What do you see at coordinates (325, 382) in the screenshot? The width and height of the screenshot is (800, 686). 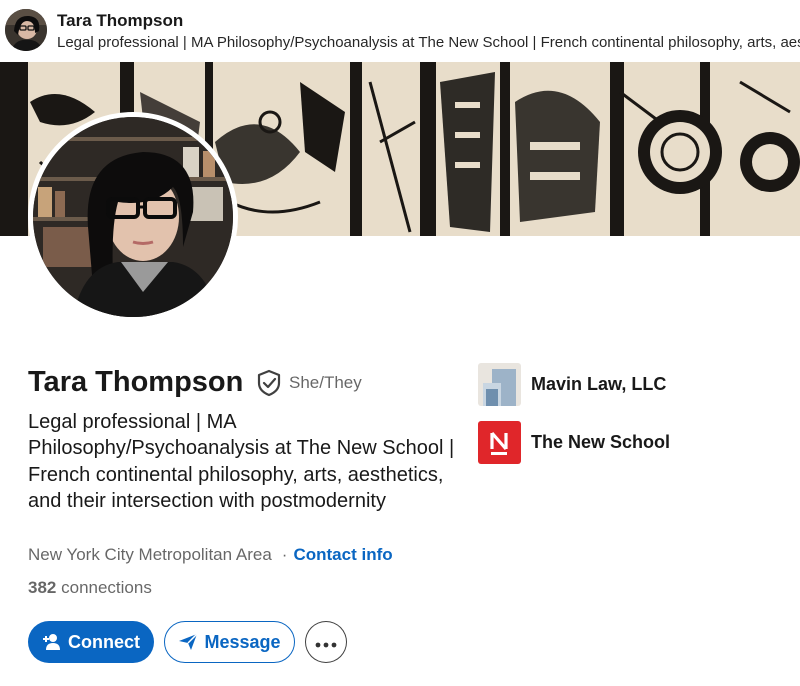 I see `pronouns: She/They` at bounding box center [325, 382].